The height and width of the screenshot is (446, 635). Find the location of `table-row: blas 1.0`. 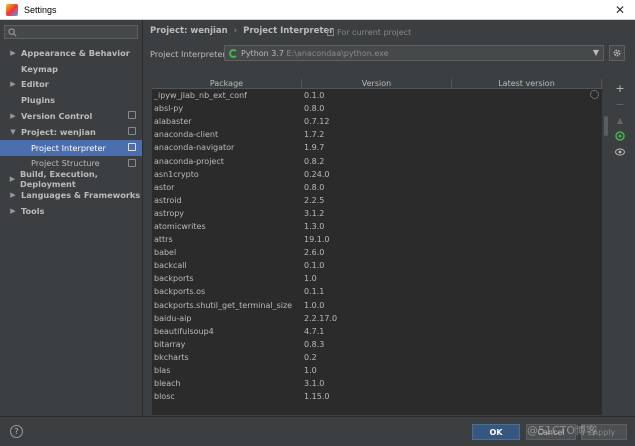

table-row: blas 1.0 is located at coordinates (377, 370).